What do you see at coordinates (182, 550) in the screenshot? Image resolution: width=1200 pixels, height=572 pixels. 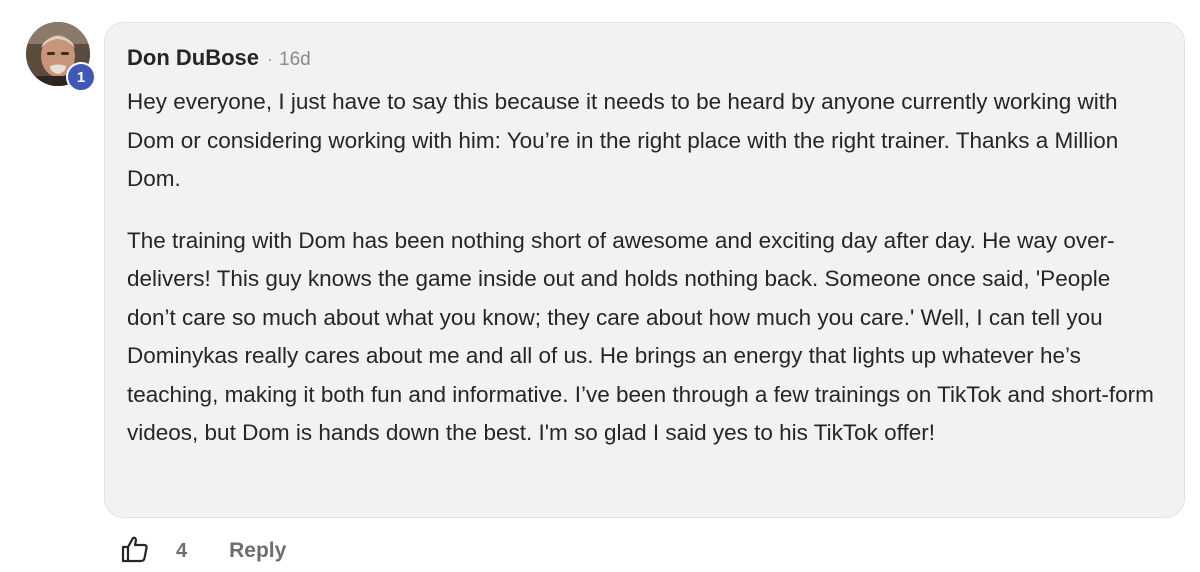 I see `like-count: 4` at bounding box center [182, 550].